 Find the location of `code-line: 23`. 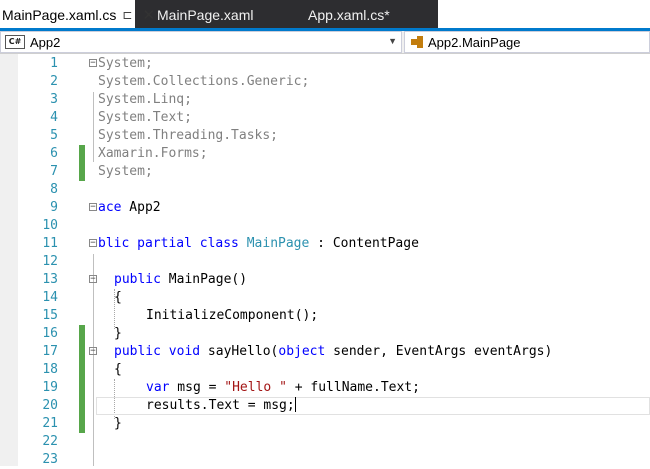

code-line: 23 is located at coordinates (325, 460).